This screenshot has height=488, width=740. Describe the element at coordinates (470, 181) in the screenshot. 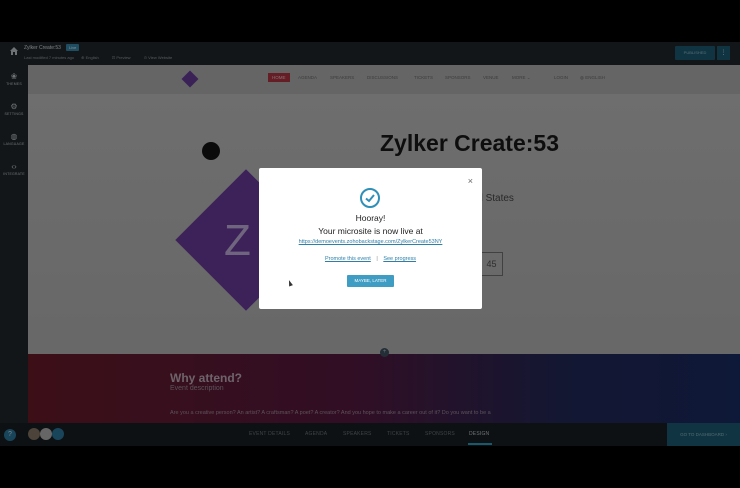

I see `close-icon: ×` at that location.